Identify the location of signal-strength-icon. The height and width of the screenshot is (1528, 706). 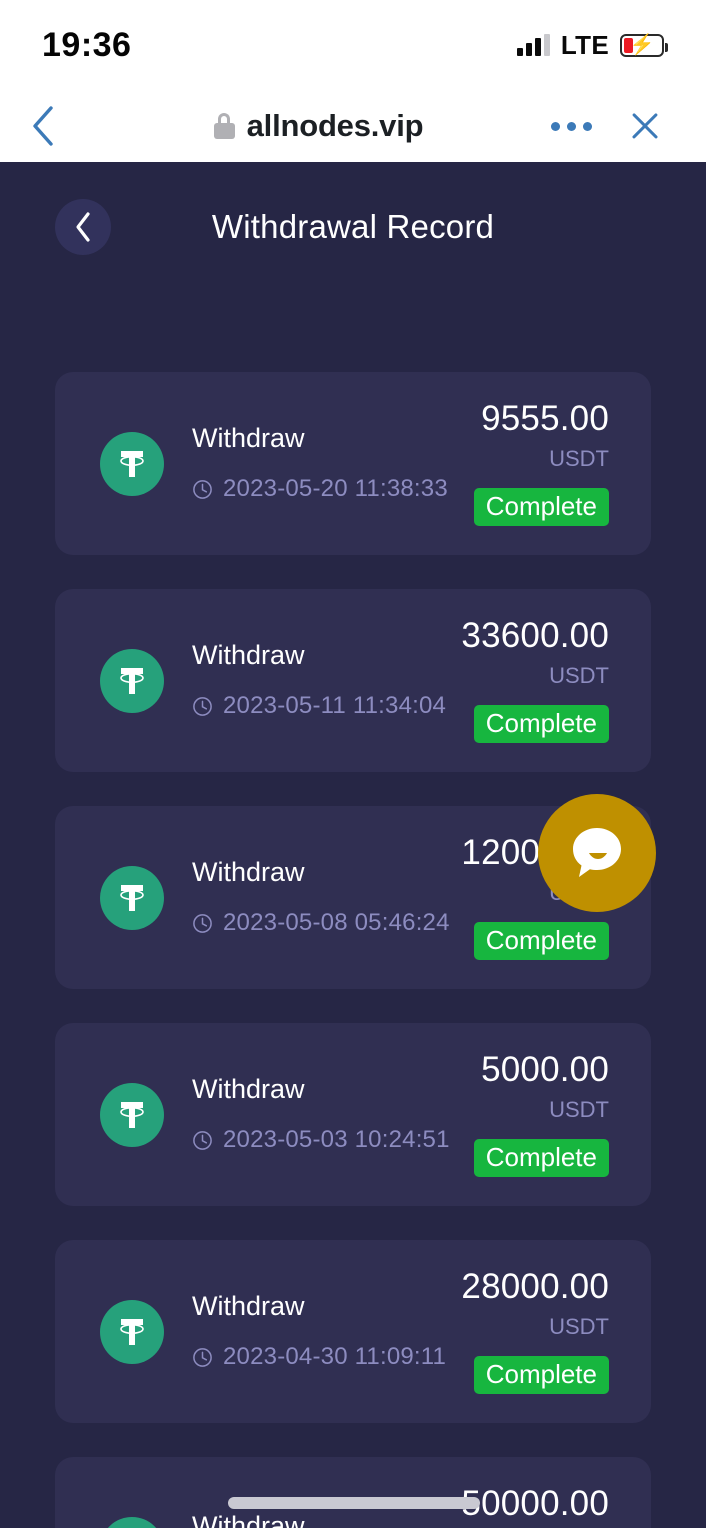
(533, 45).